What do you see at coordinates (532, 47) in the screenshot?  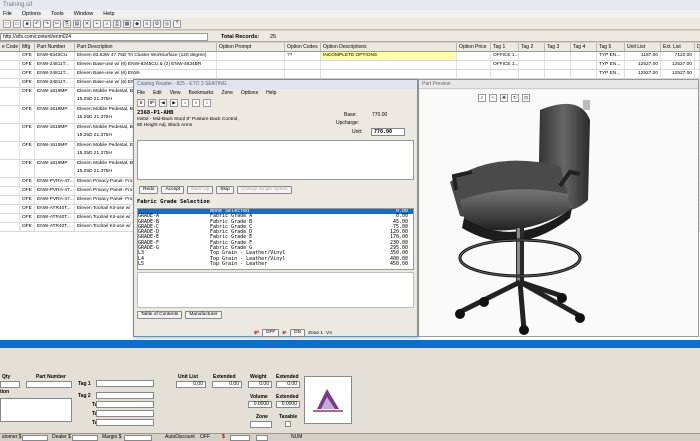 I see `column-header: Tag 2` at bounding box center [532, 47].